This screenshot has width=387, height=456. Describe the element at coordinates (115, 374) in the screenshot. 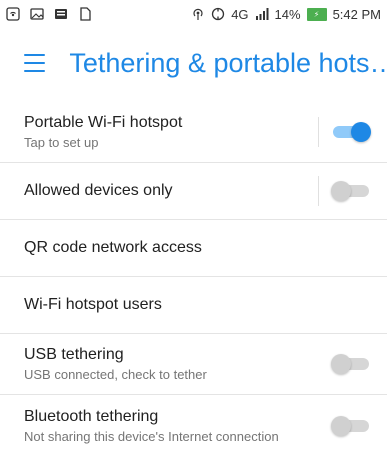

I see `setting-subtitle: USB connected, check to tether` at that location.